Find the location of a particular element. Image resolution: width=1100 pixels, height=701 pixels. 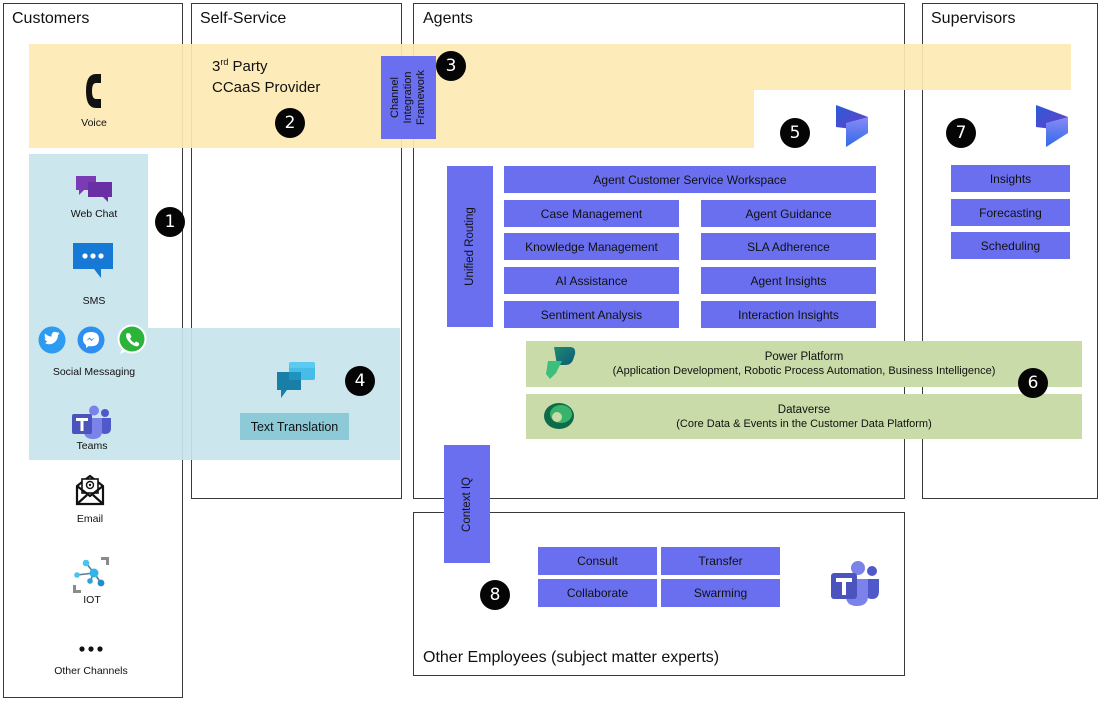

badge-5: 5 is located at coordinates (795, 133).